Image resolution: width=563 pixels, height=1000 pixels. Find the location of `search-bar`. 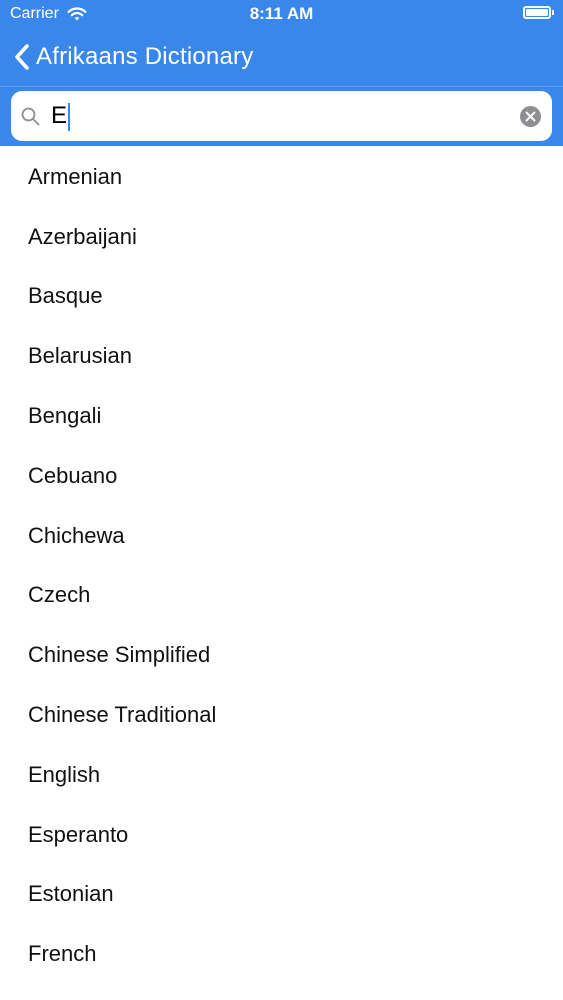

search-bar is located at coordinates (281, 116).